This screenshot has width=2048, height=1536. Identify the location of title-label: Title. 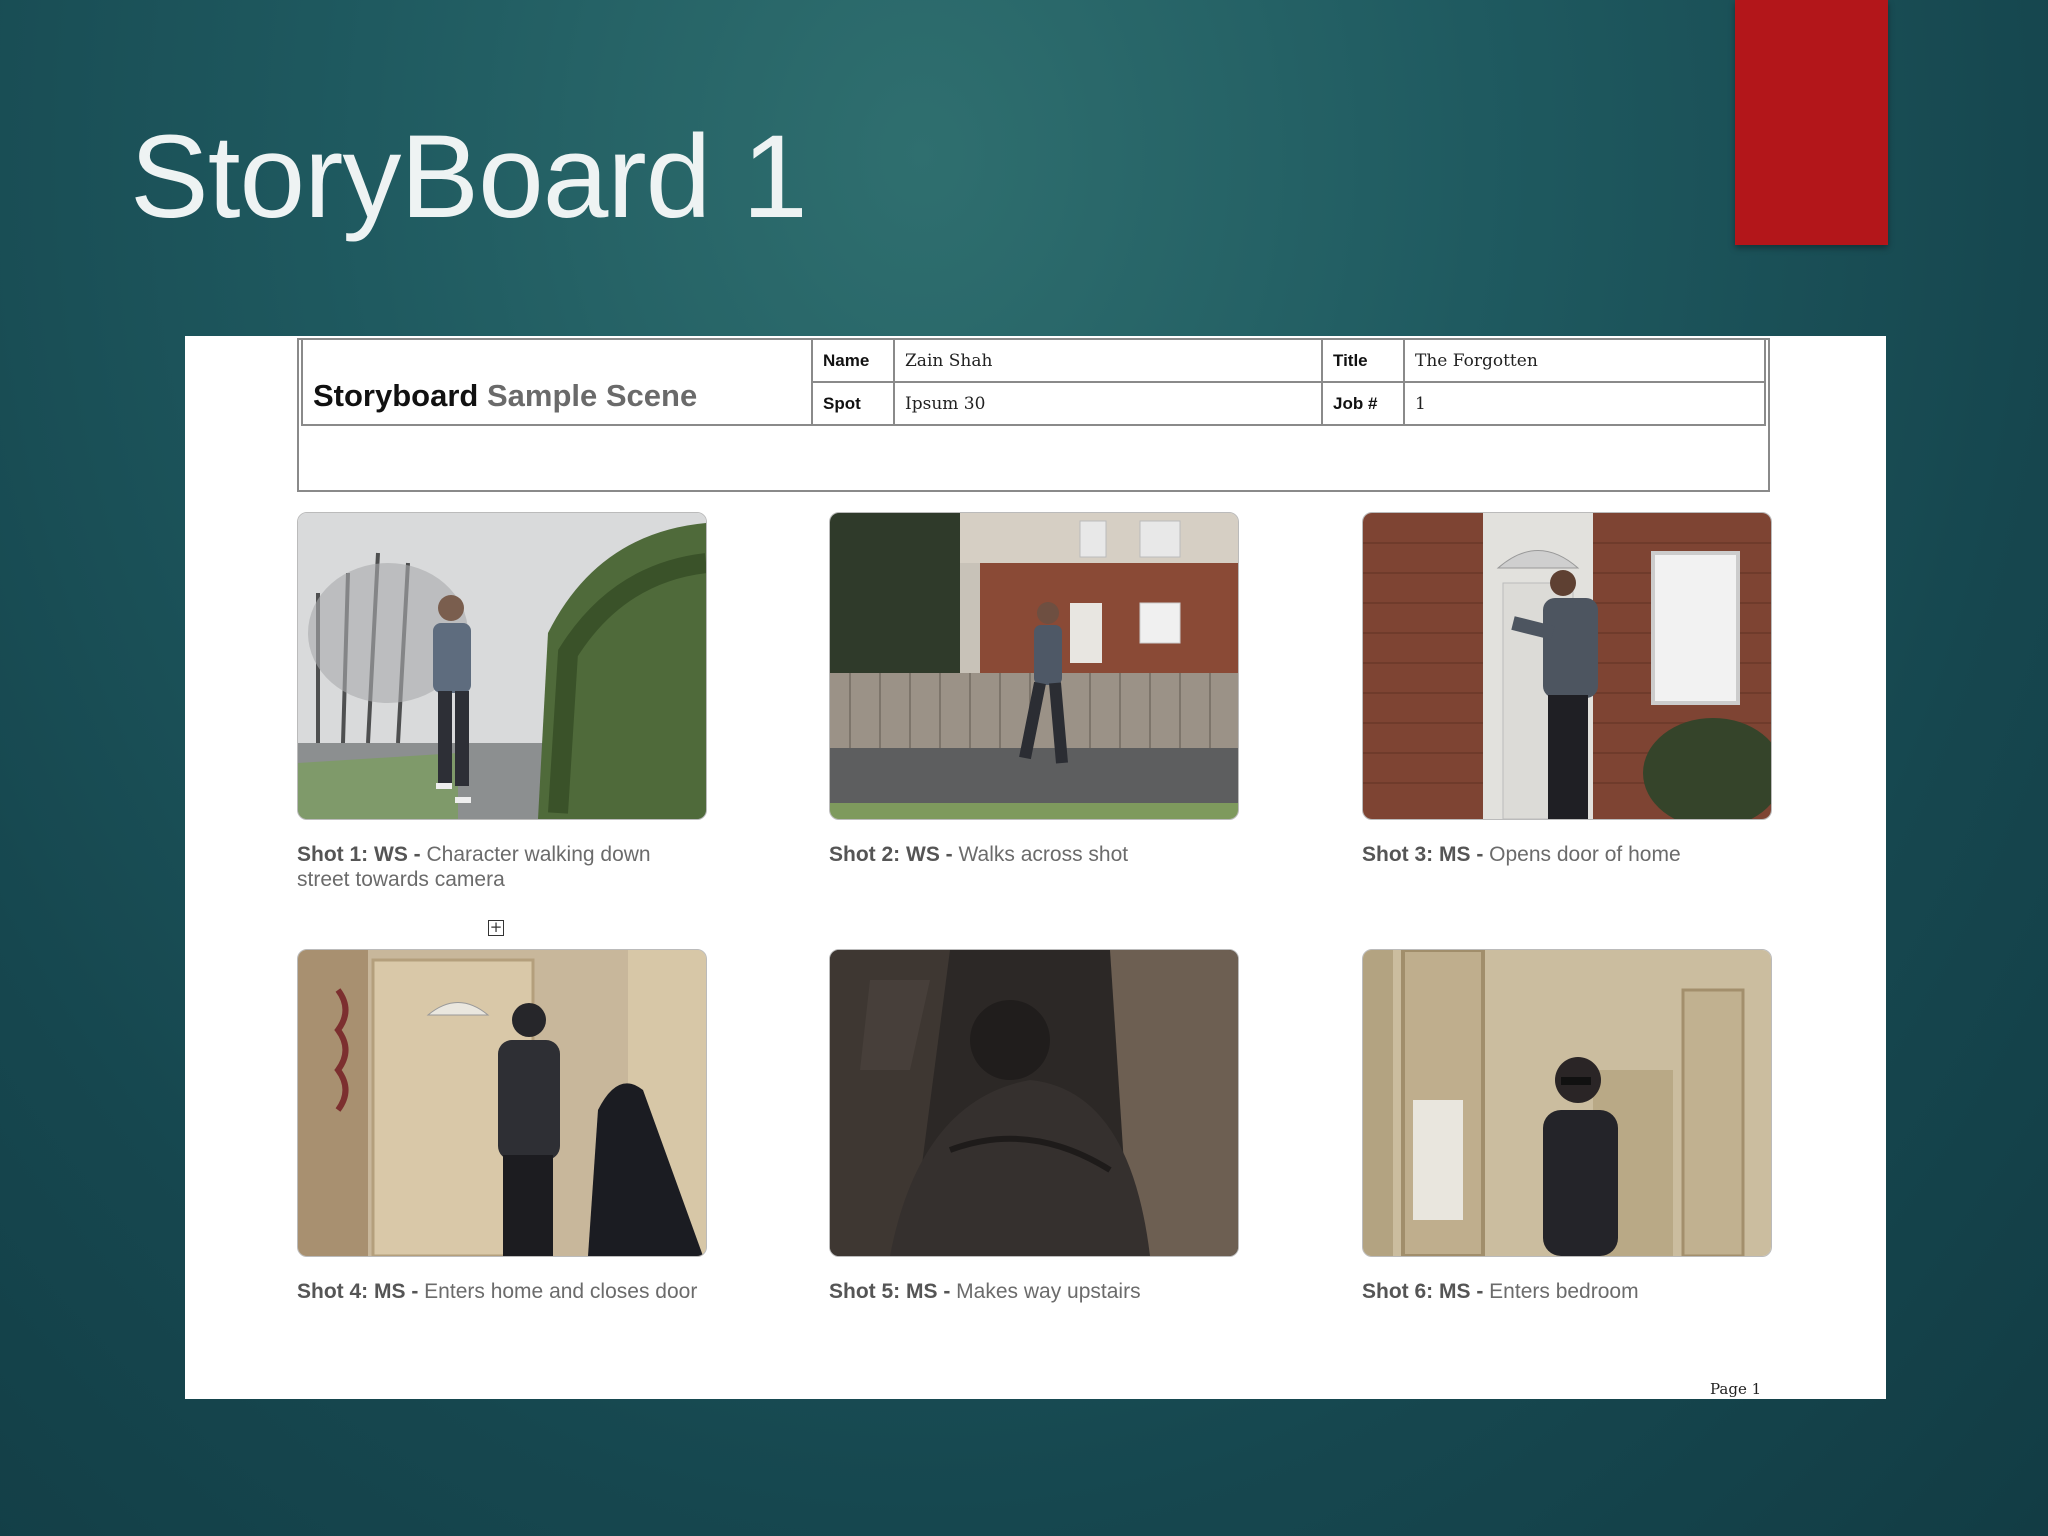
(1362, 360).